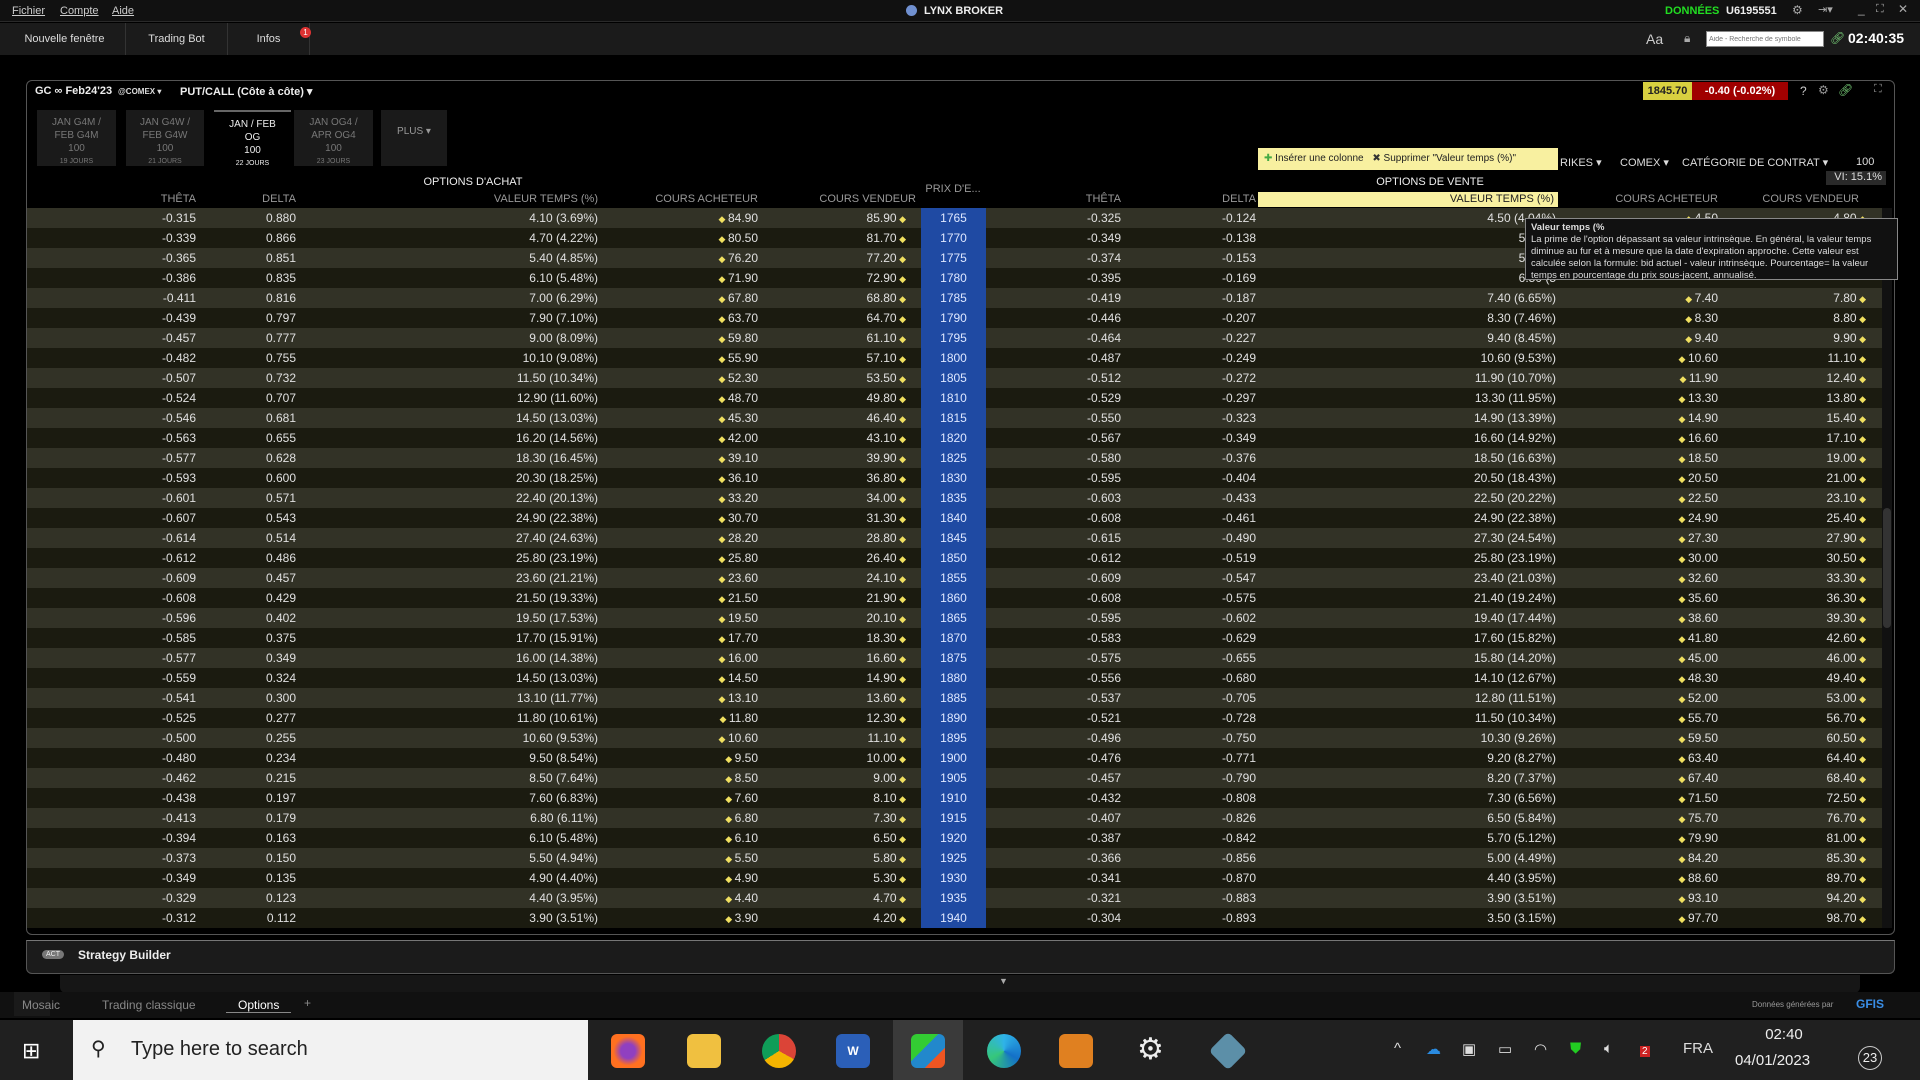 The width and height of the screenshot is (1920, 1080). Describe the element at coordinates (1469, 1049) in the screenshot. I see `tray-app-icon: ▣` at that location.